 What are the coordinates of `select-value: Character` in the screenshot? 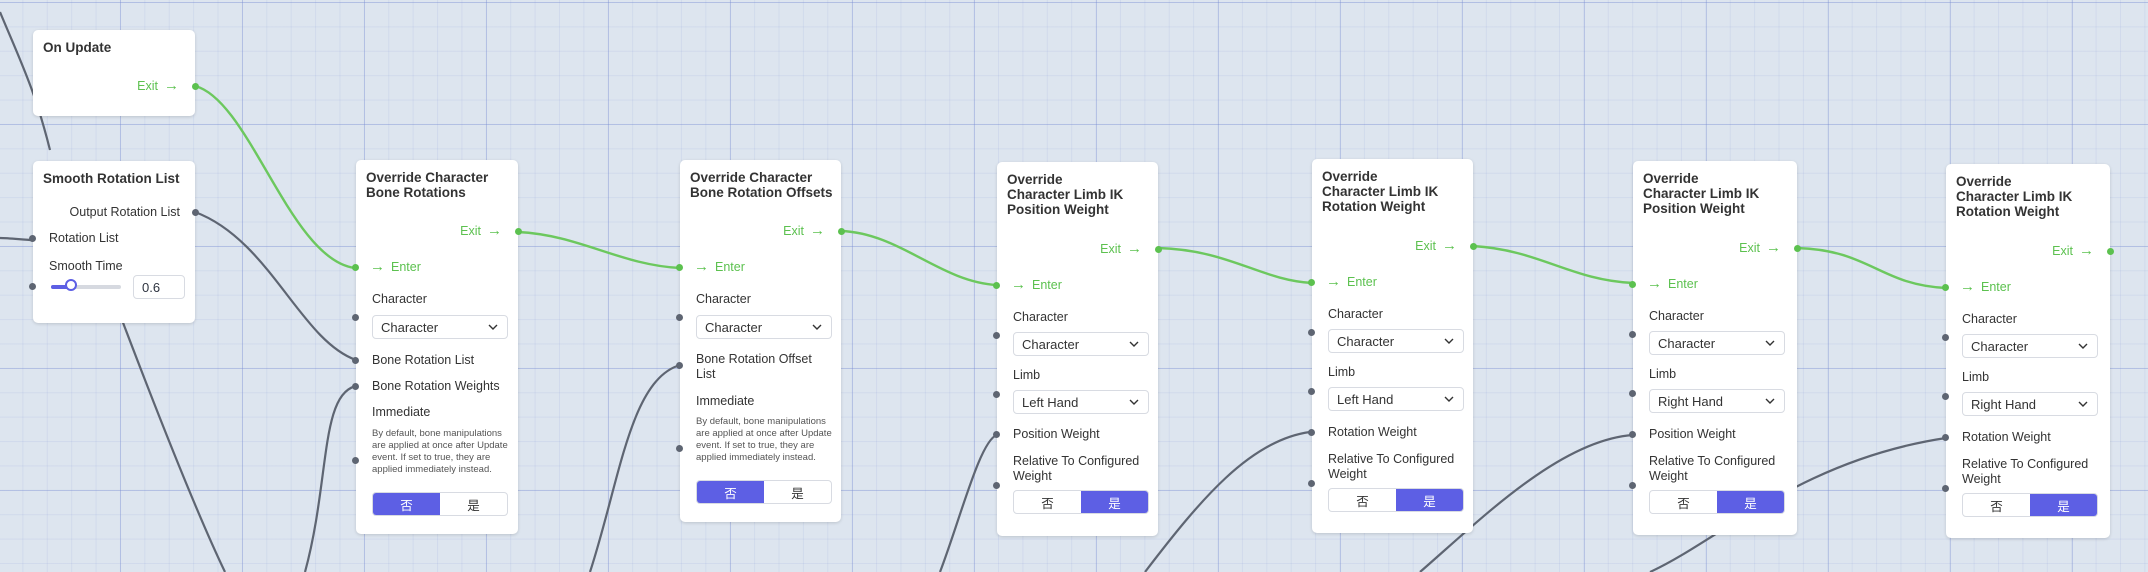 It's located at (1687, 343).